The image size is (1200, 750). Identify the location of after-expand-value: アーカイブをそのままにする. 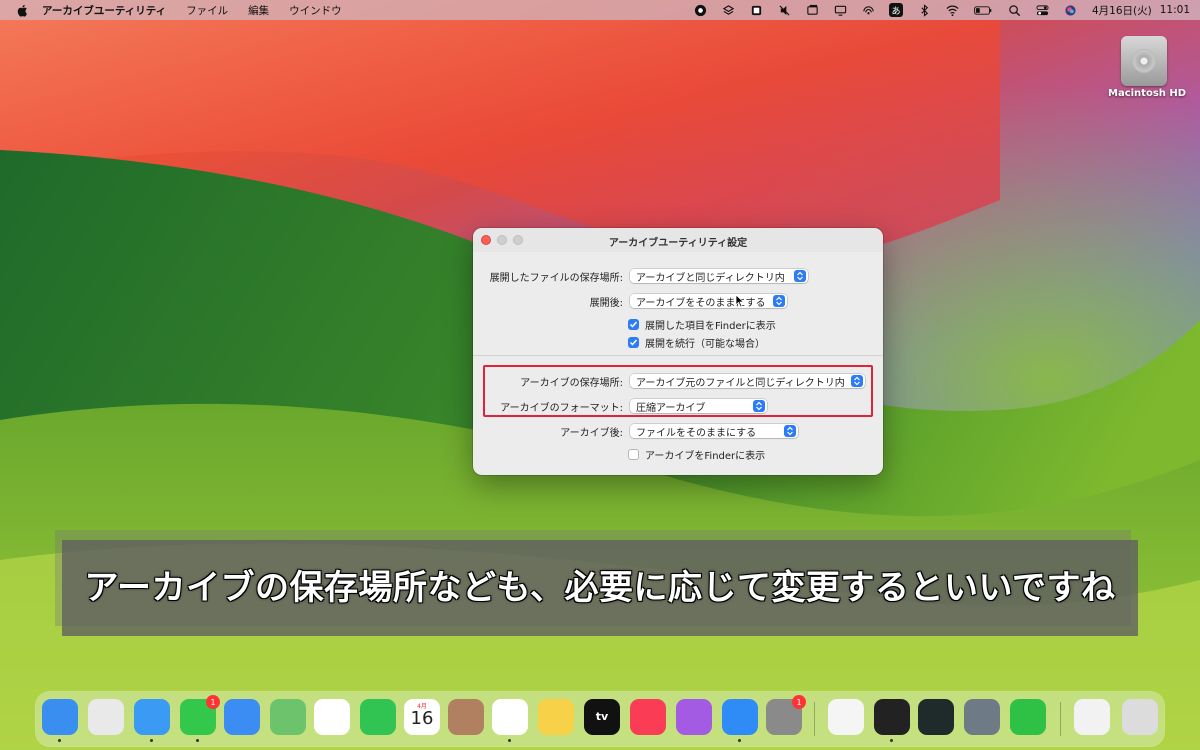
(701, 303).